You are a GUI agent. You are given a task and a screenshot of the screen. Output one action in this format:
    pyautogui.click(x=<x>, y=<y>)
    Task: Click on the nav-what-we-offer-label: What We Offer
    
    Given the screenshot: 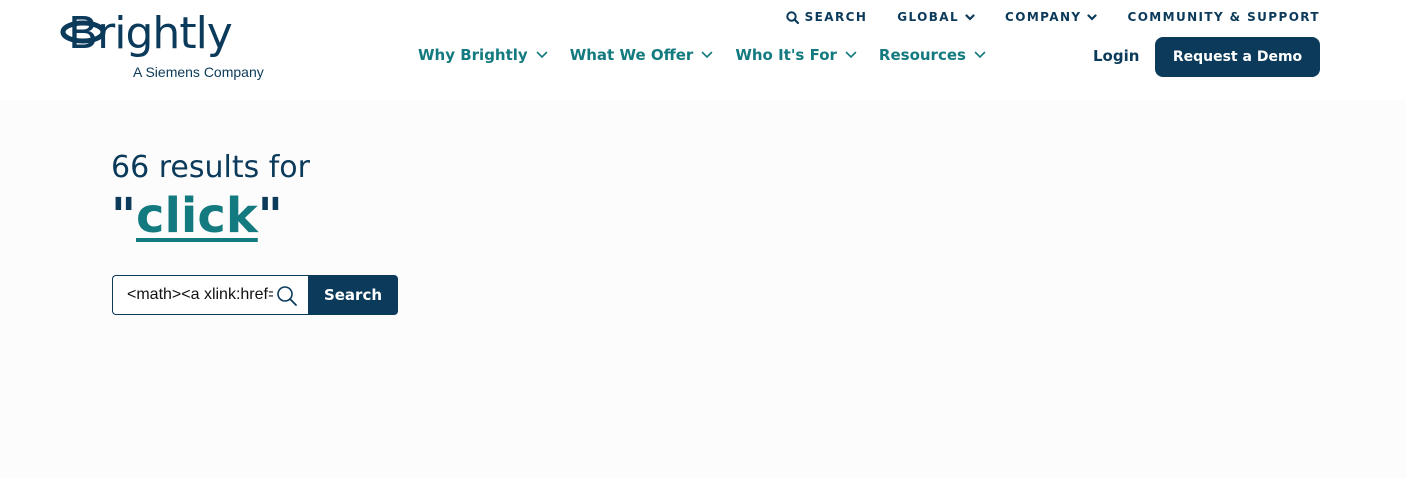 What is the action you would take?
    pyautogui.click(x=631, y=55)
    